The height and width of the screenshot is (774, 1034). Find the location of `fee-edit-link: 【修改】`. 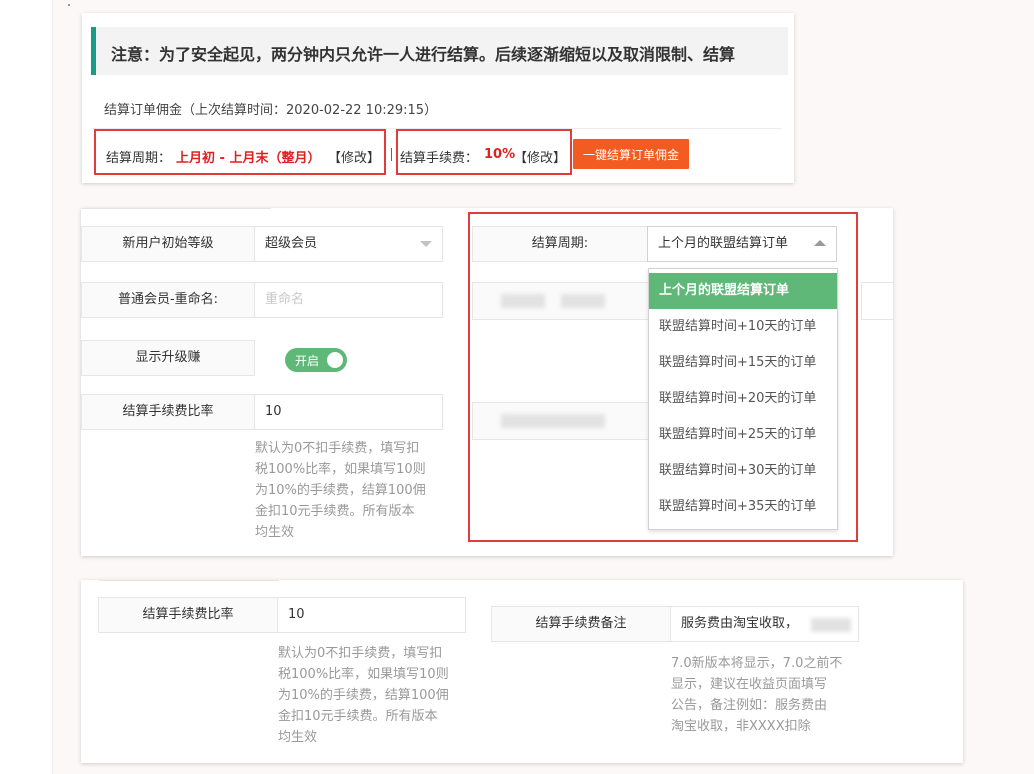

fee-edit-link: 【修改】 is located at coordinates (540, 156).